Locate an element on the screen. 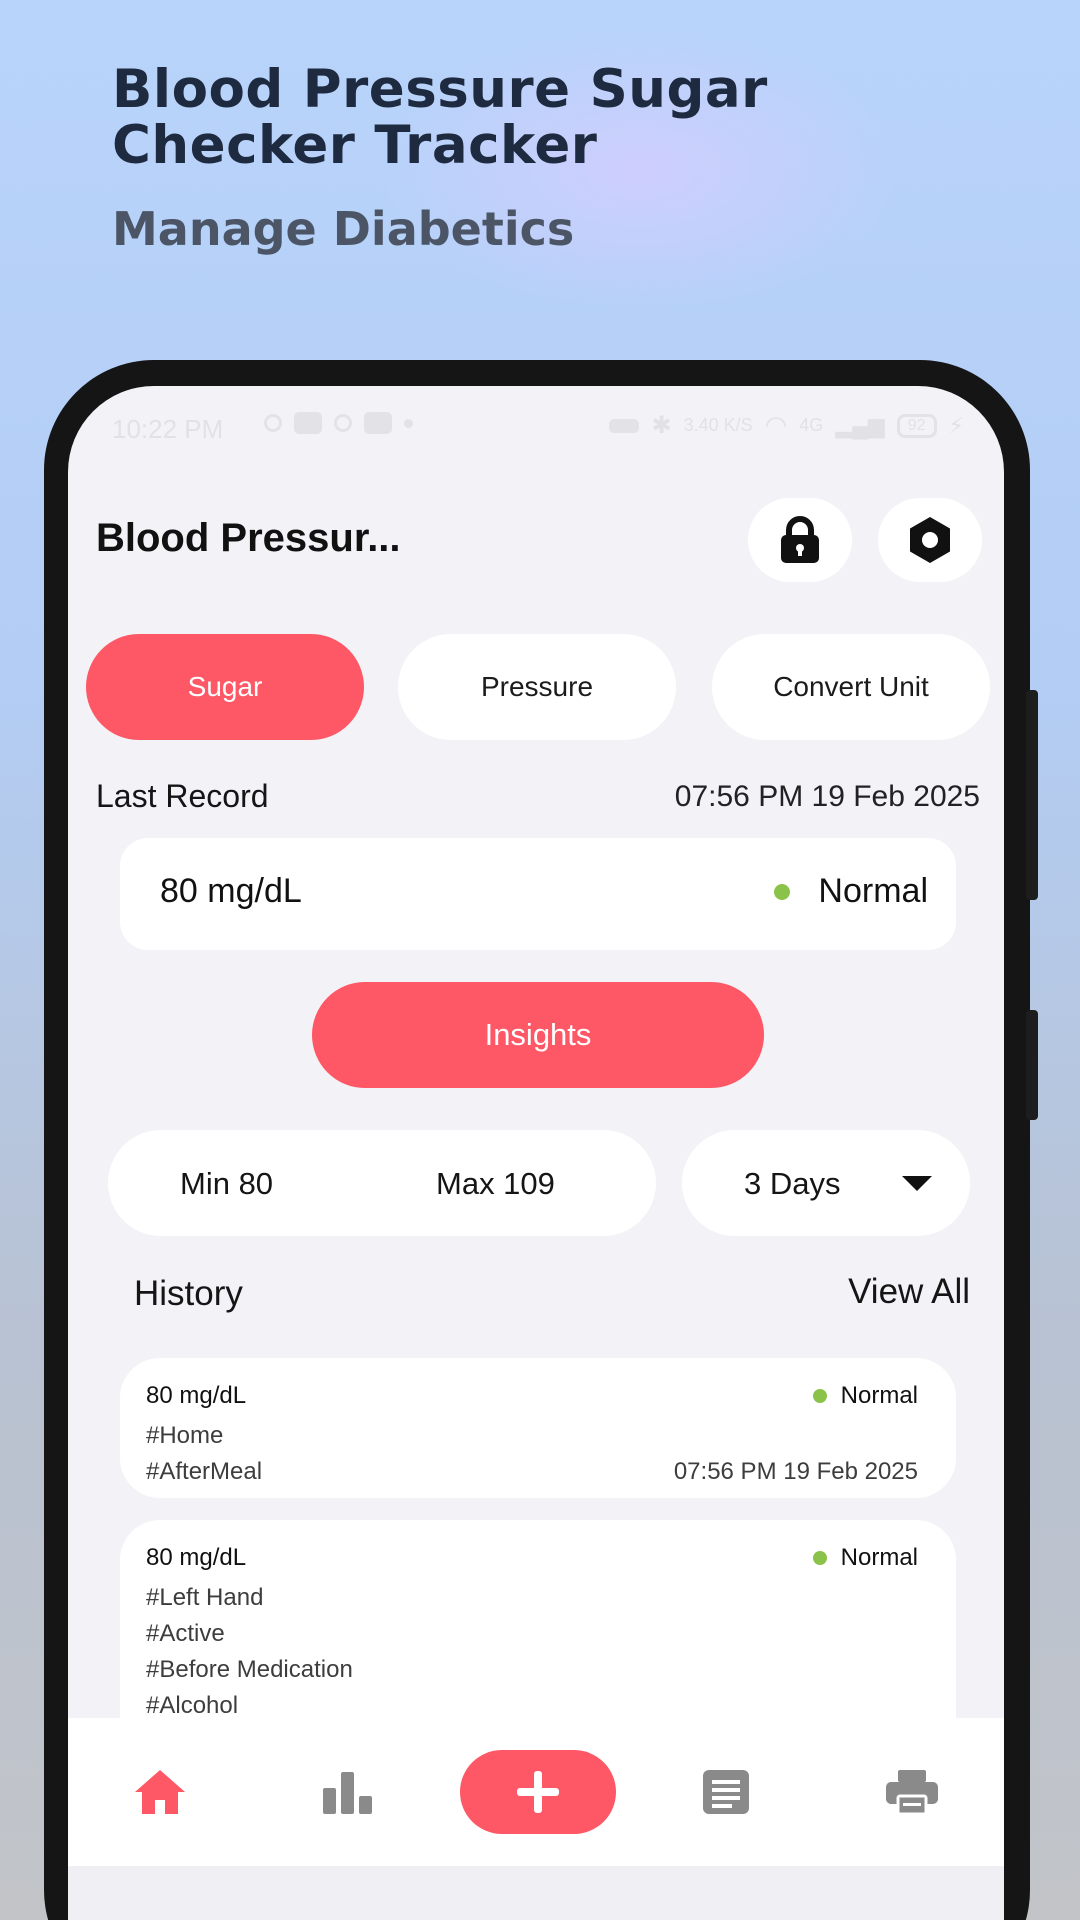 The height and width of the screenshot is (1920, 1080). nav-records is located at coordinates (726, 1792).